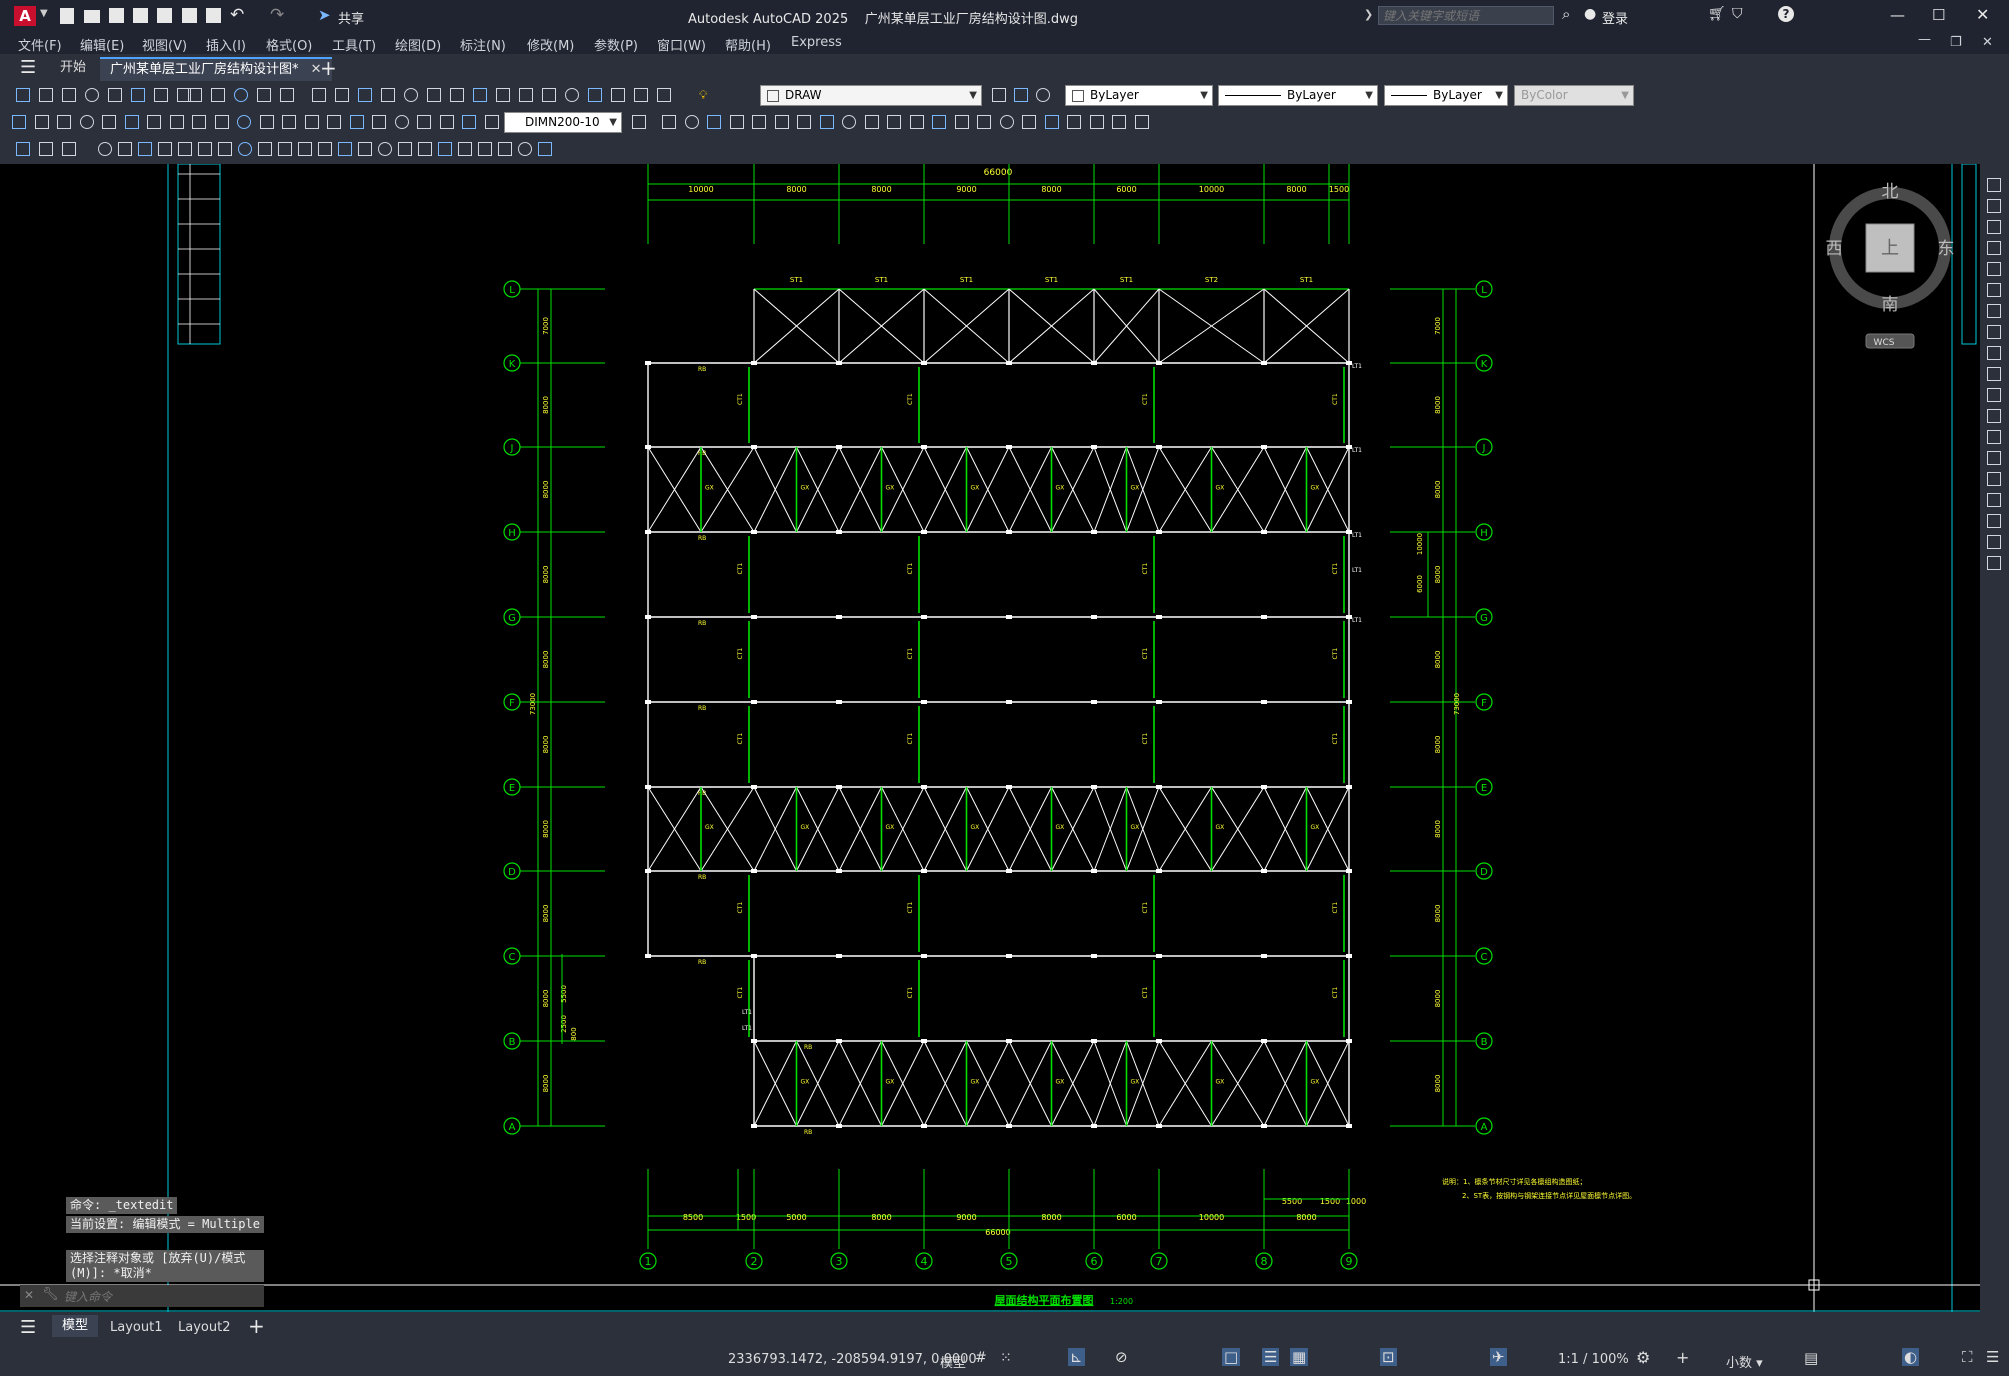 This screenshot has width=2009, height=1376. What do you see at coordinates (1590, 14) in the screenshot?
I see `user-icon: ●` at bounding box center [1590, 14].